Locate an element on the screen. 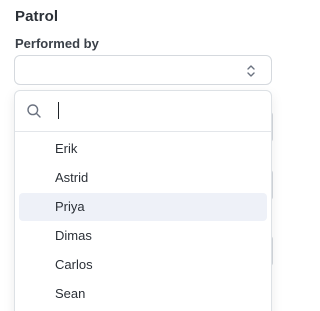  search-icon is located at coordinates (34, 111).